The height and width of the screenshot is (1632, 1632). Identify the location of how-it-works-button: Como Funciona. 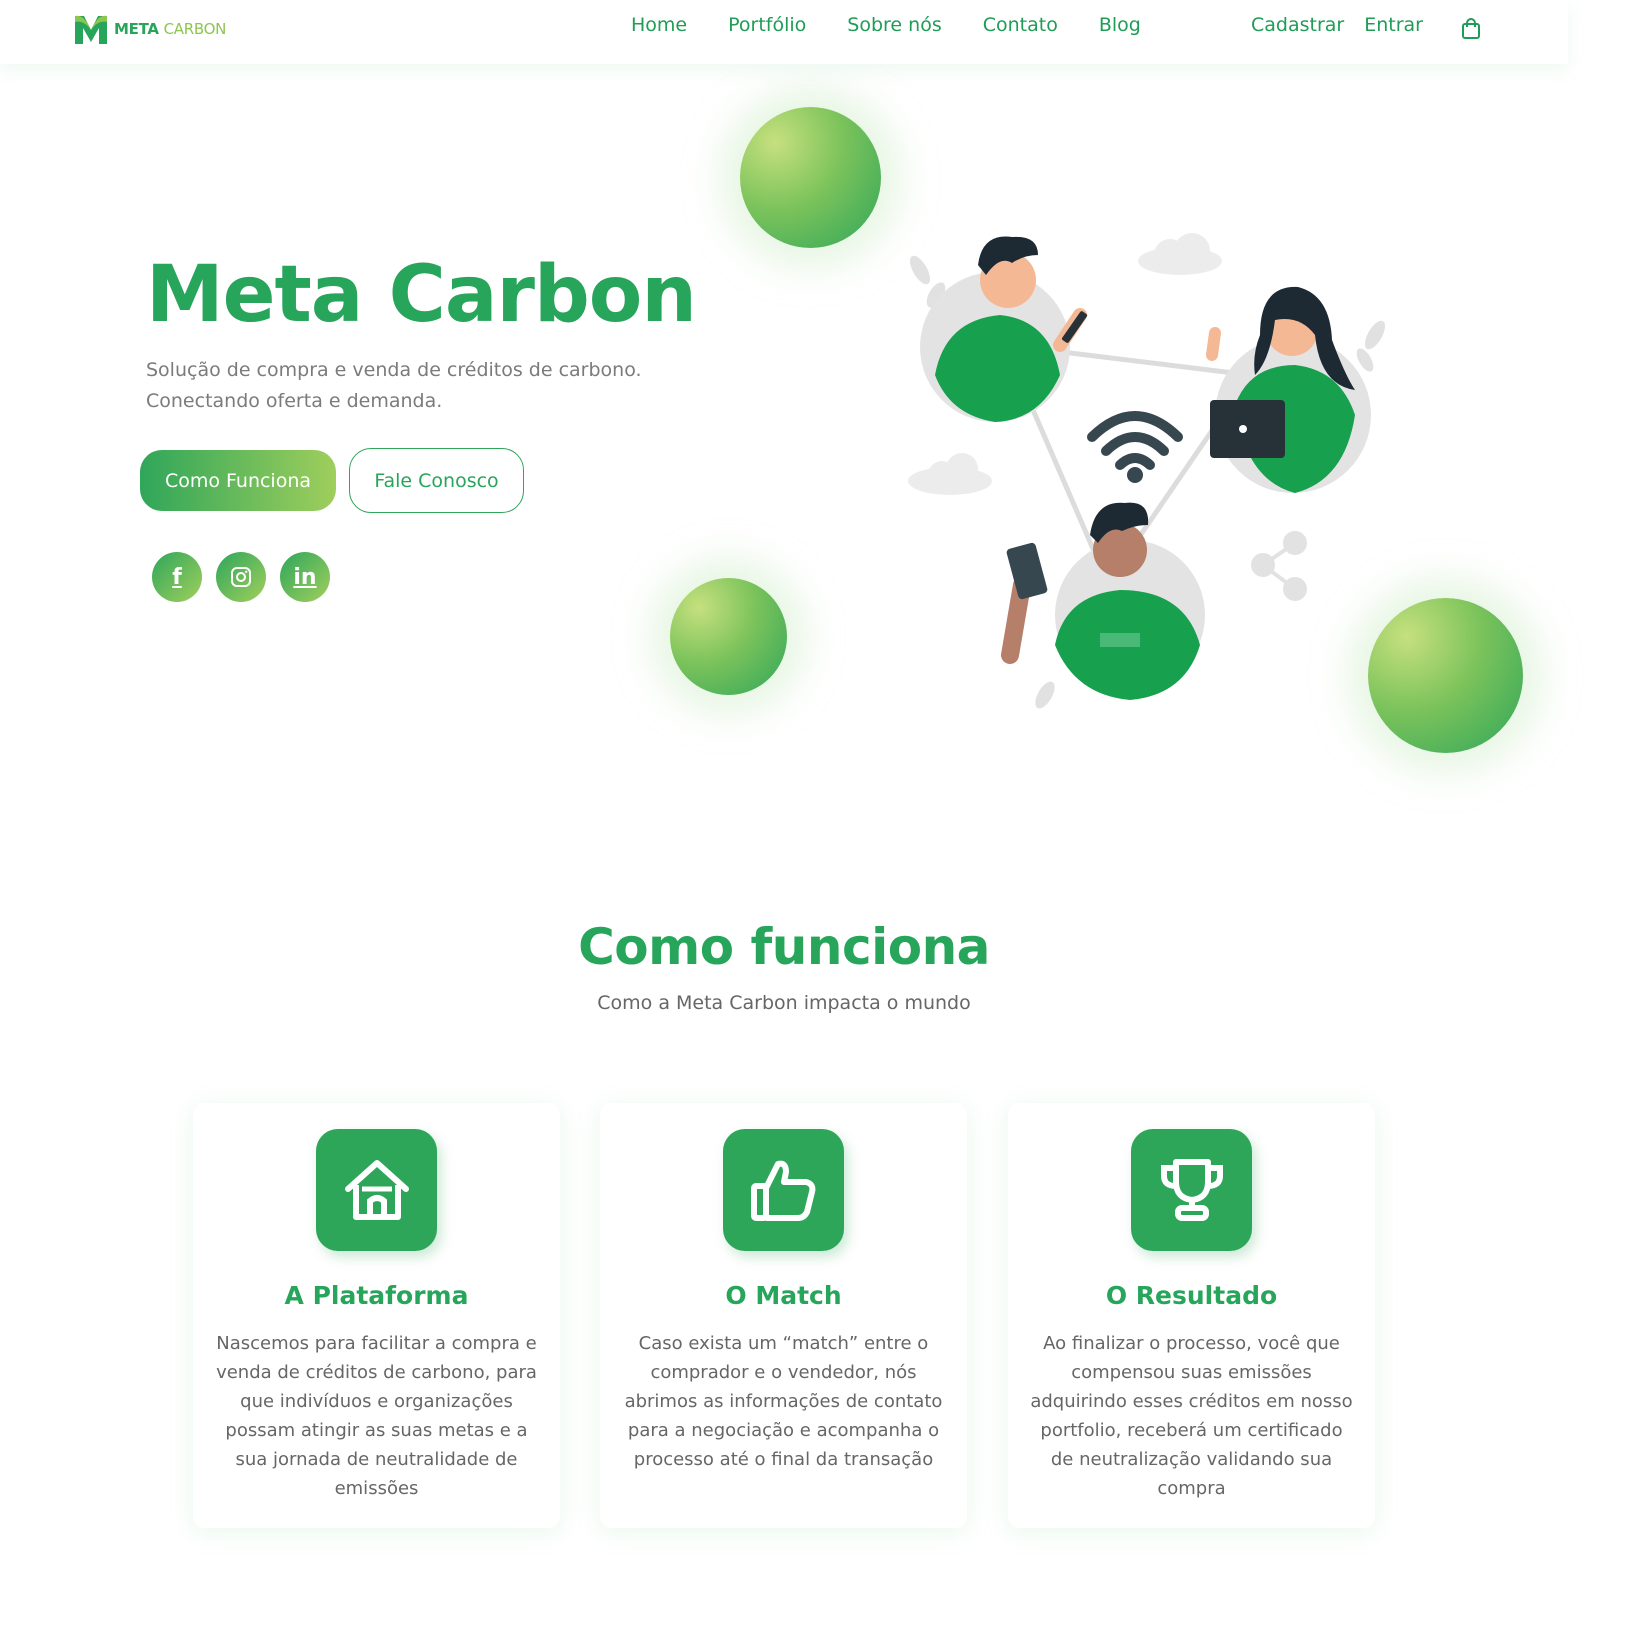
(238, 480).